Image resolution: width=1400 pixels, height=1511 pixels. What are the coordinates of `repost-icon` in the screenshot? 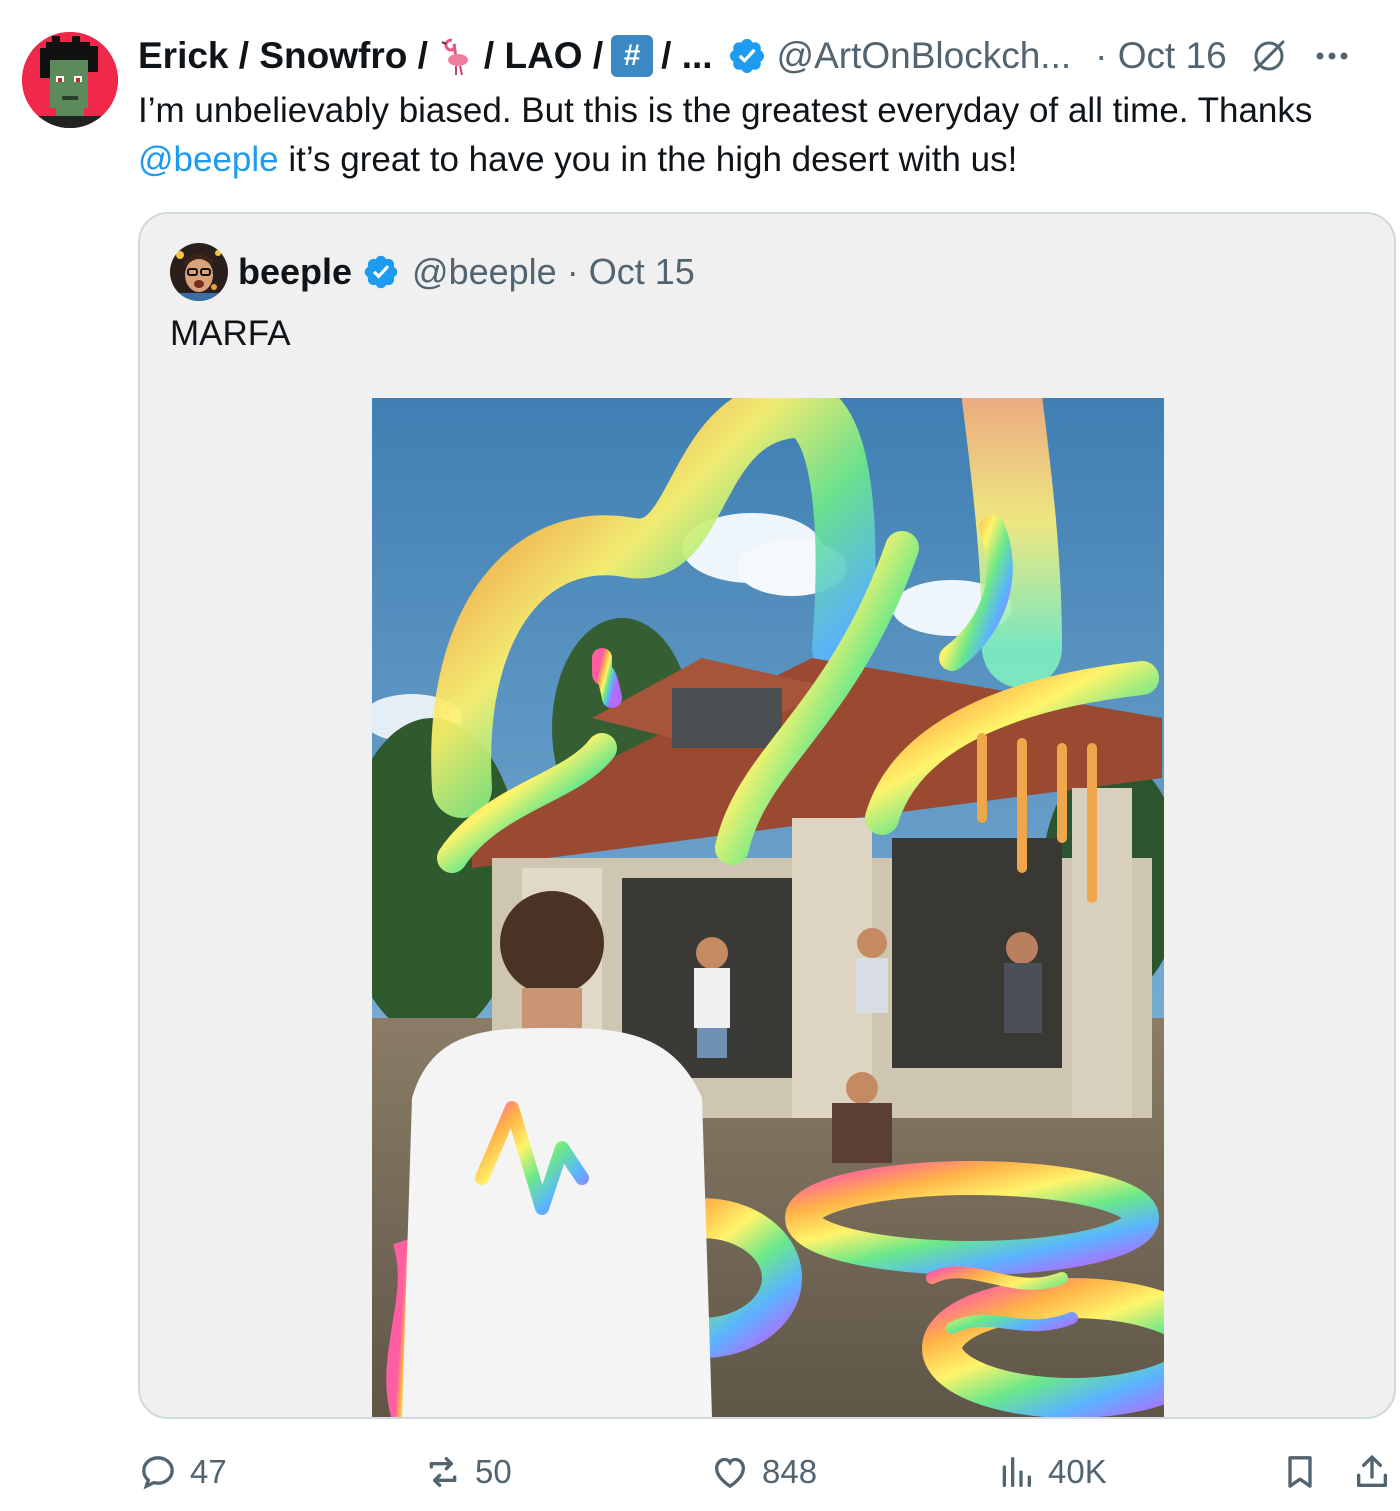 It's located at (443, 1472).